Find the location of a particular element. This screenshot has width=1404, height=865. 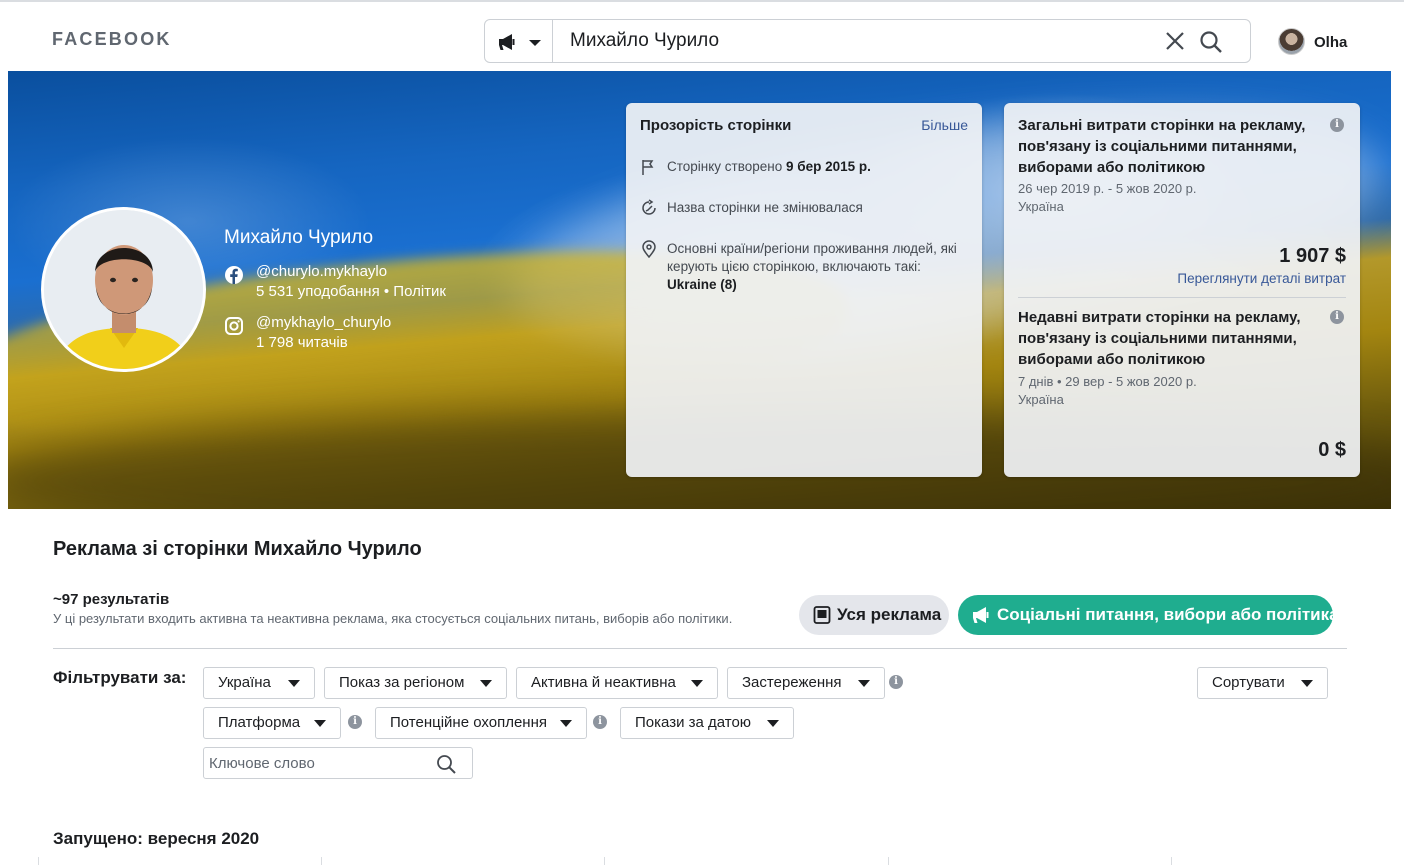

disclaimer-dropdown: Застереження is located at coordinates (806, 683).